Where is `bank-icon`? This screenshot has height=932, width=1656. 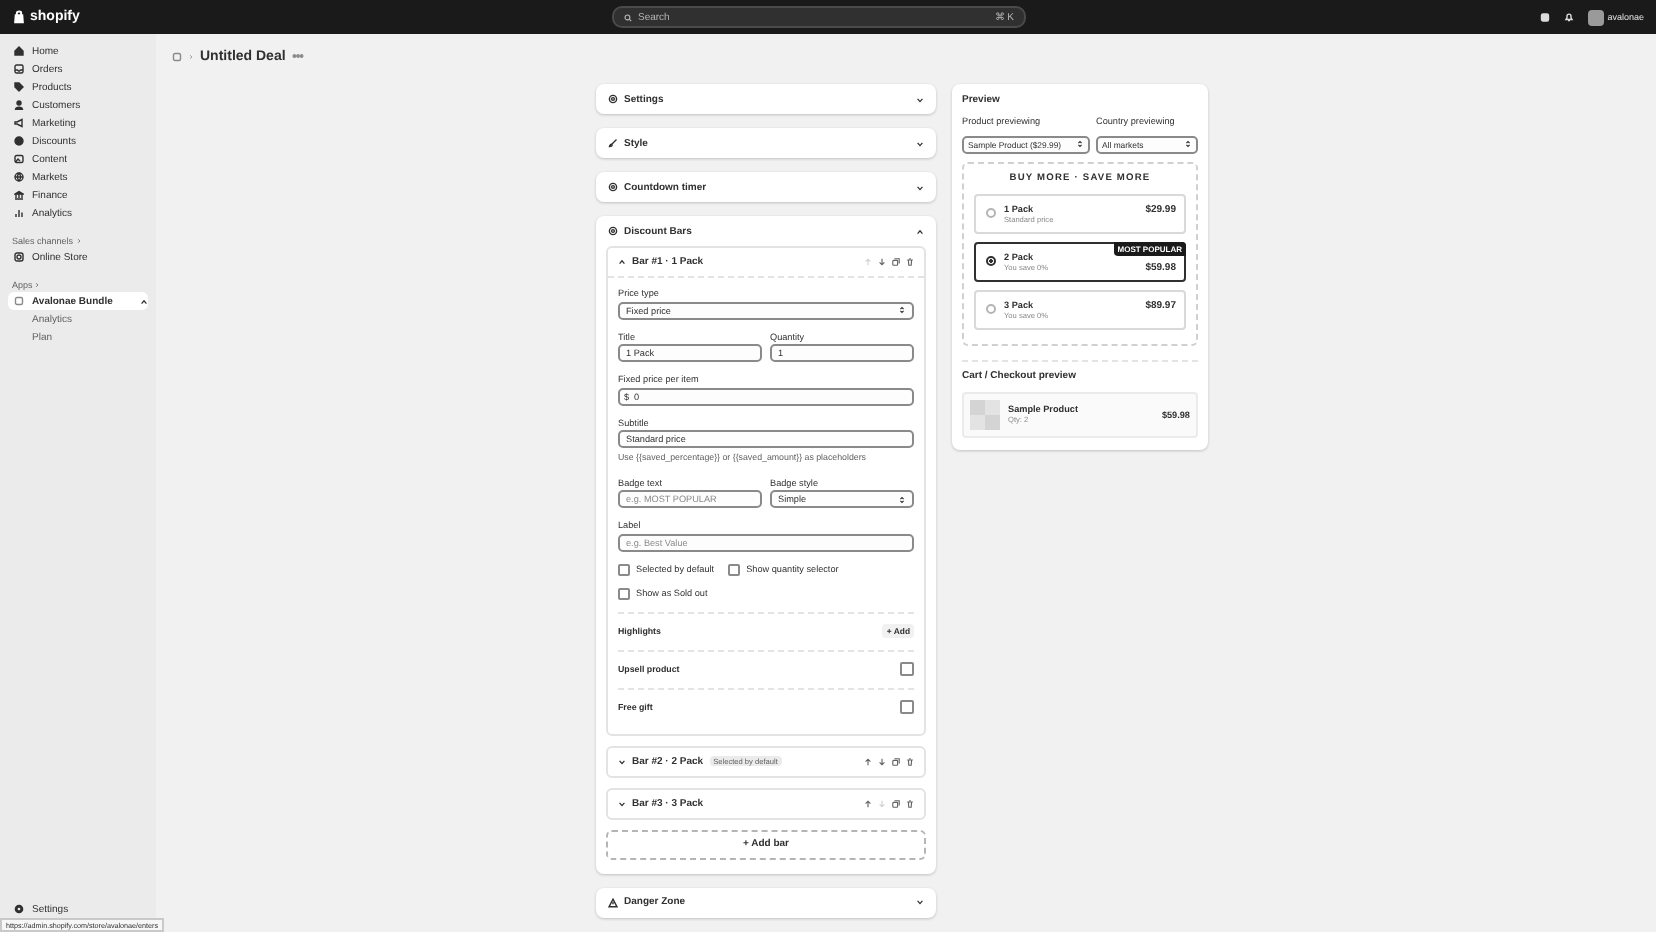
bank-icon is located at coordinates (19, 195).